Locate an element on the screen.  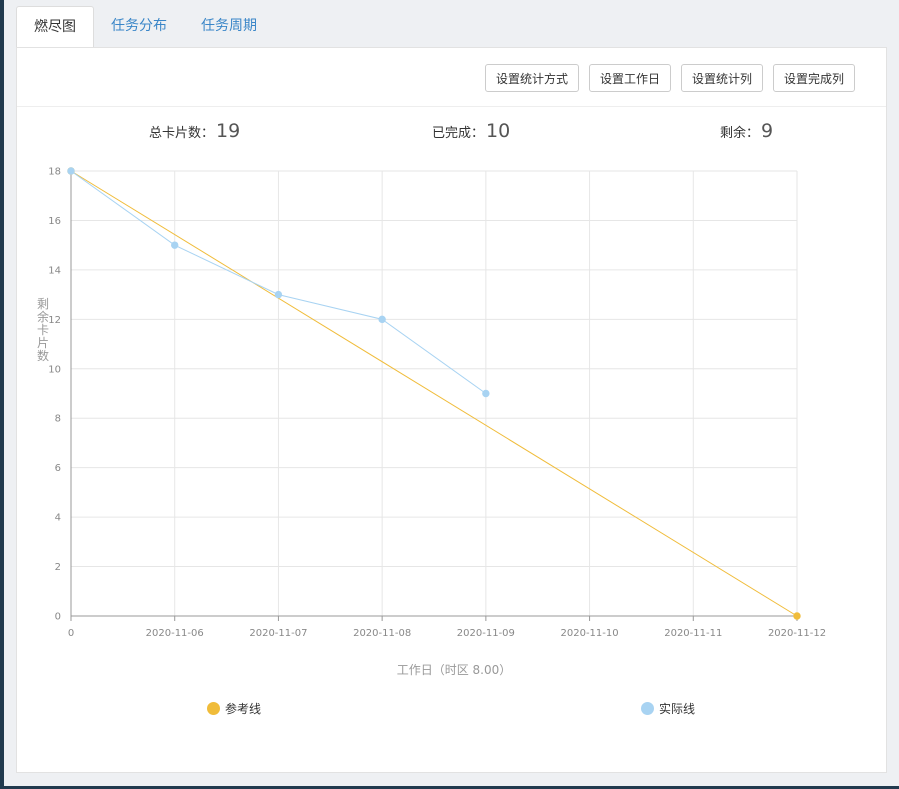
x-tick-label: 2020-11-08 is located at coordinates (382, 633).